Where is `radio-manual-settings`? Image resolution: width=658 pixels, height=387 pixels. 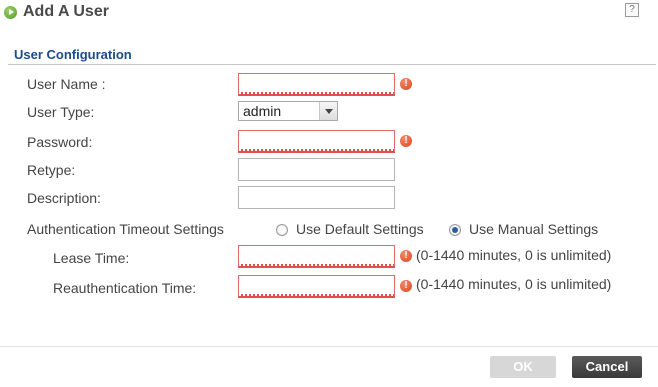 radio-manual-settings is located at coordinates (455, 230).